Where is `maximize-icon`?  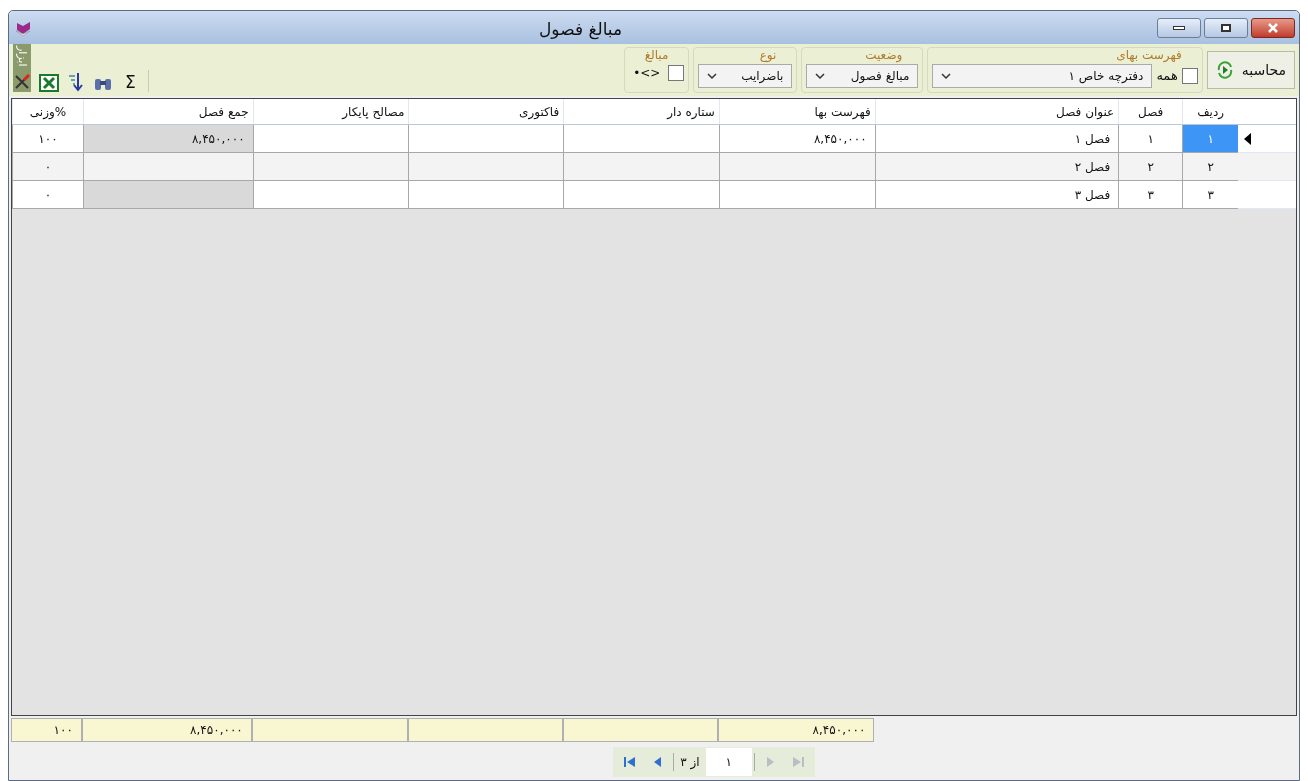
maximize-icon is located at coordinates (1226, 27).